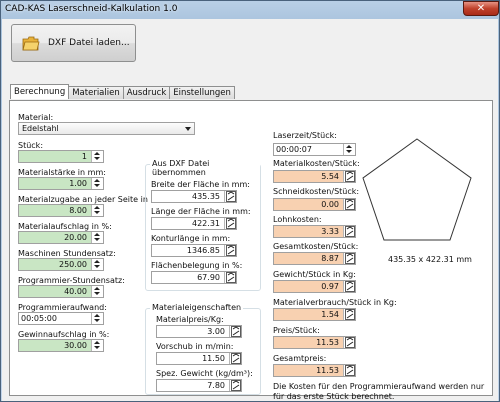 The width and height of the screenshot is (500, 402). I want to click on laenge-field: 422.31, so click(194, 223).